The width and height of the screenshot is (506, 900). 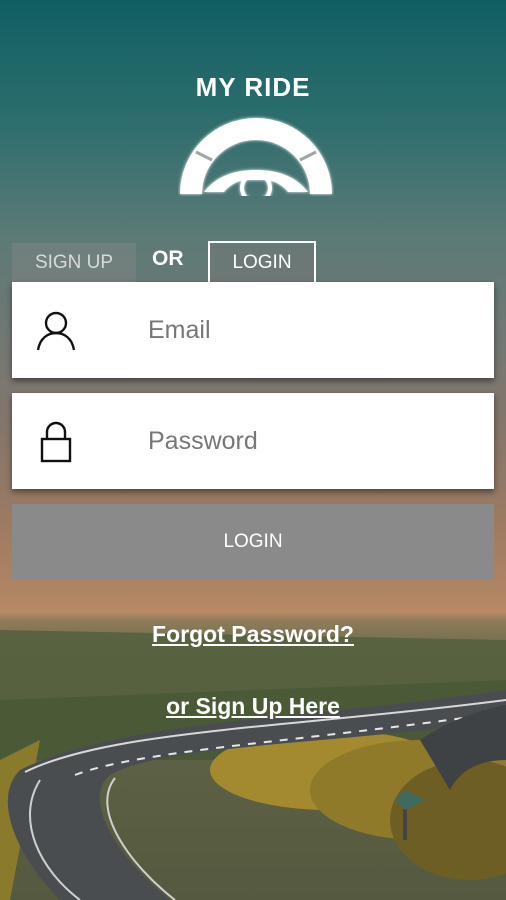 I want to click on password-input, so click(x=313, y=441).